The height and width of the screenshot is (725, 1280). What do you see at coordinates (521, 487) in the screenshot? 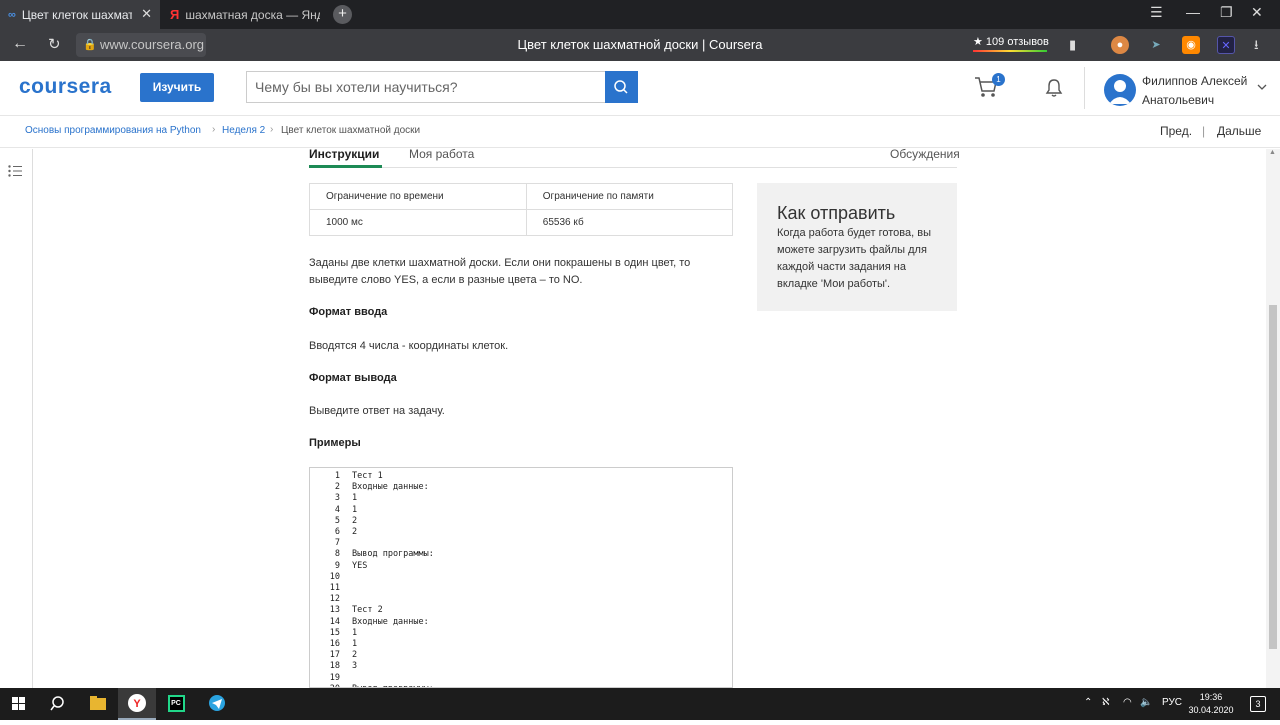
I see `code-line: 2 Входные данные:` at bounding box center [521, 487].